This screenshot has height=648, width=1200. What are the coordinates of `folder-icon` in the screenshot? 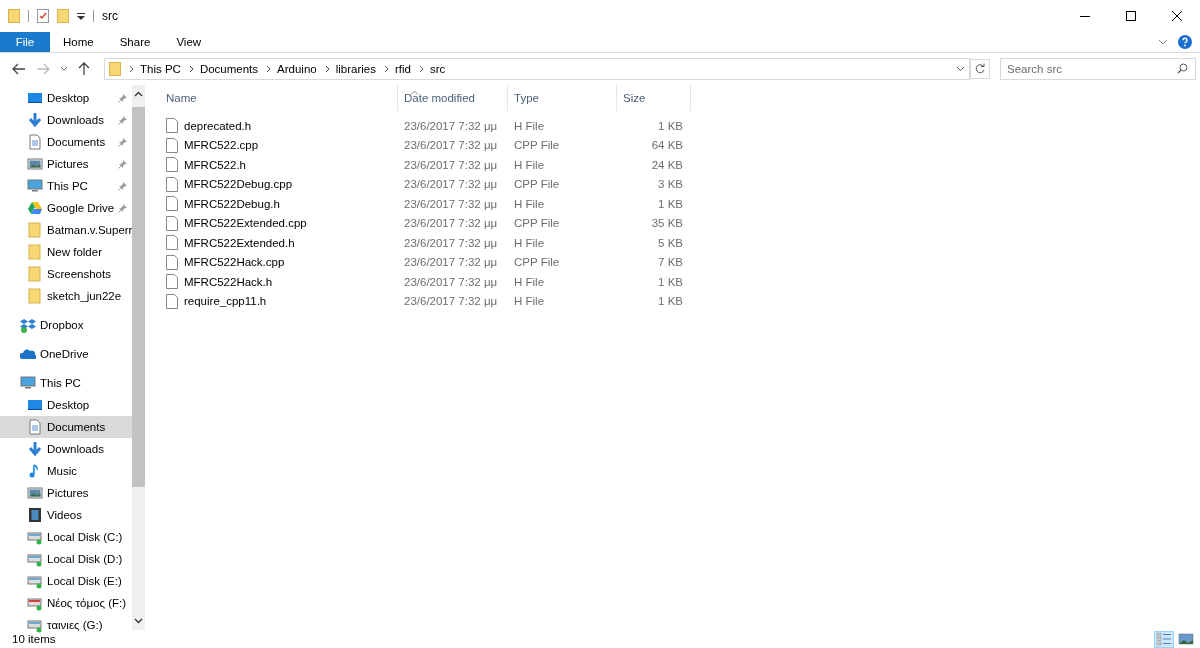 It's located at (35, 230).